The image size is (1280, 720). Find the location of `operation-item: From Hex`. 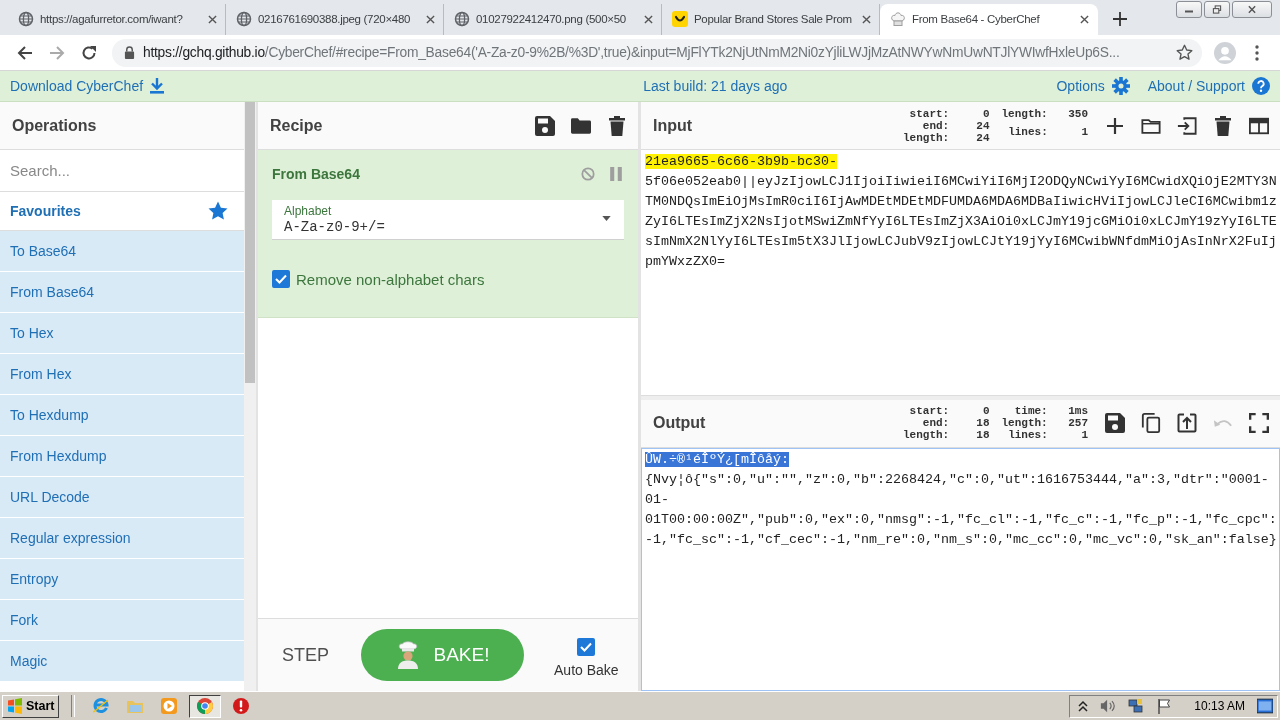

operation-item: From Hex is located at coordinates (122, 375).